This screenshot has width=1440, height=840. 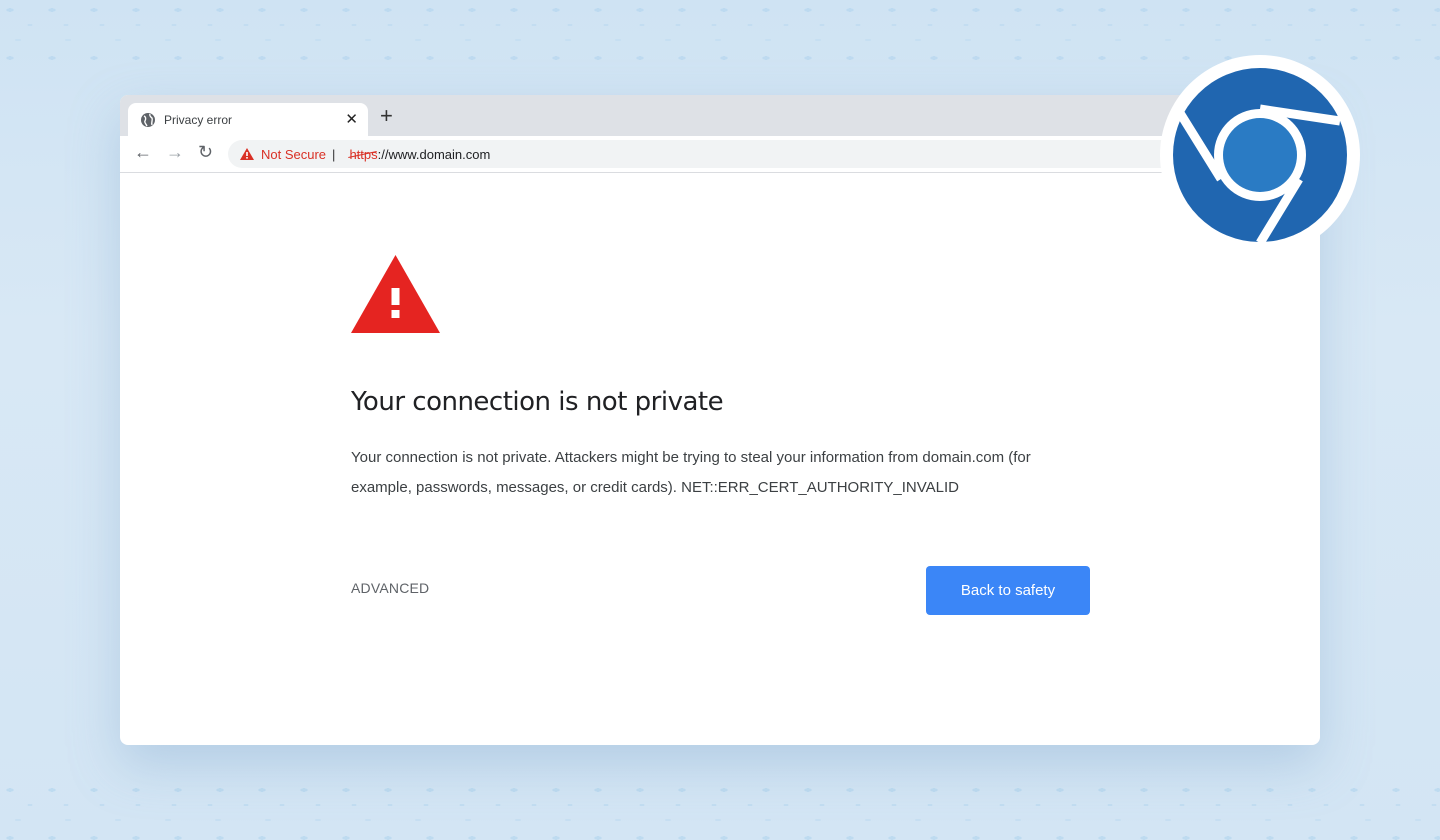 I want to click on background-texture-bottom, so click(x=720, y=810).